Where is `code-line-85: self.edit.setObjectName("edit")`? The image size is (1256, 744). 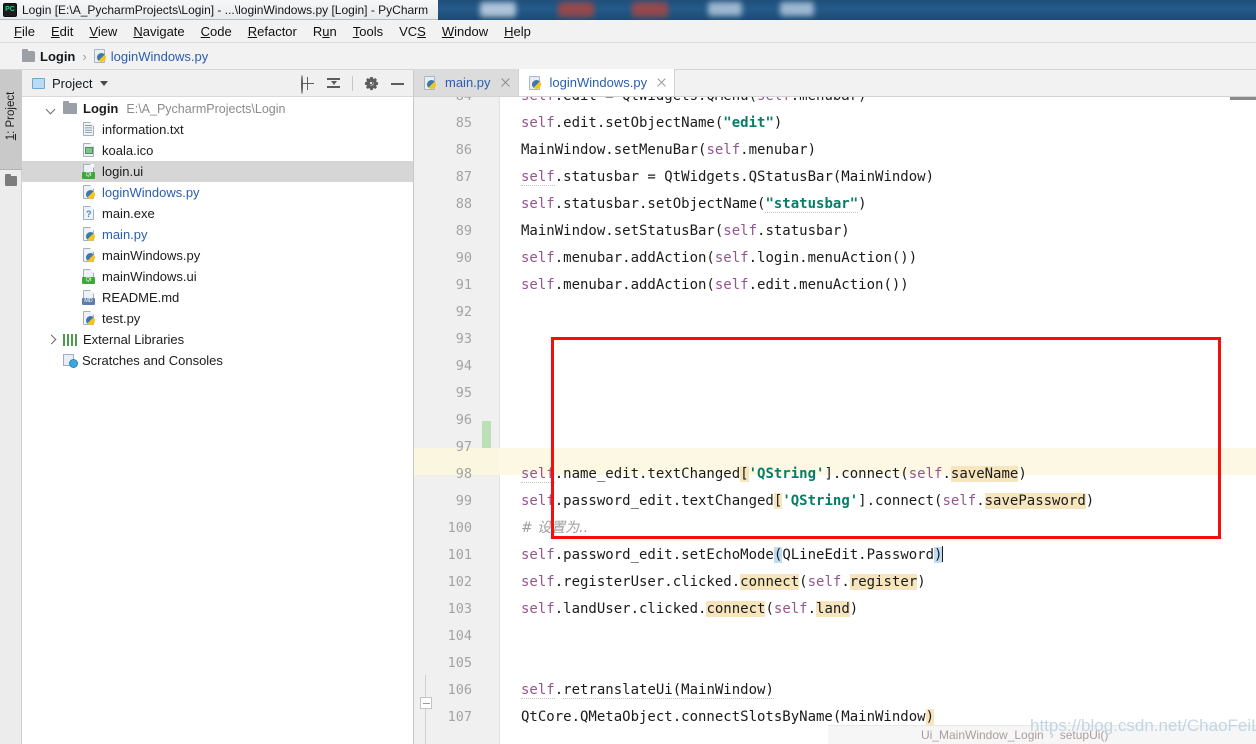 code-line-85: self.edit.setObjectName("edit") is located at coordinates (652, 123).